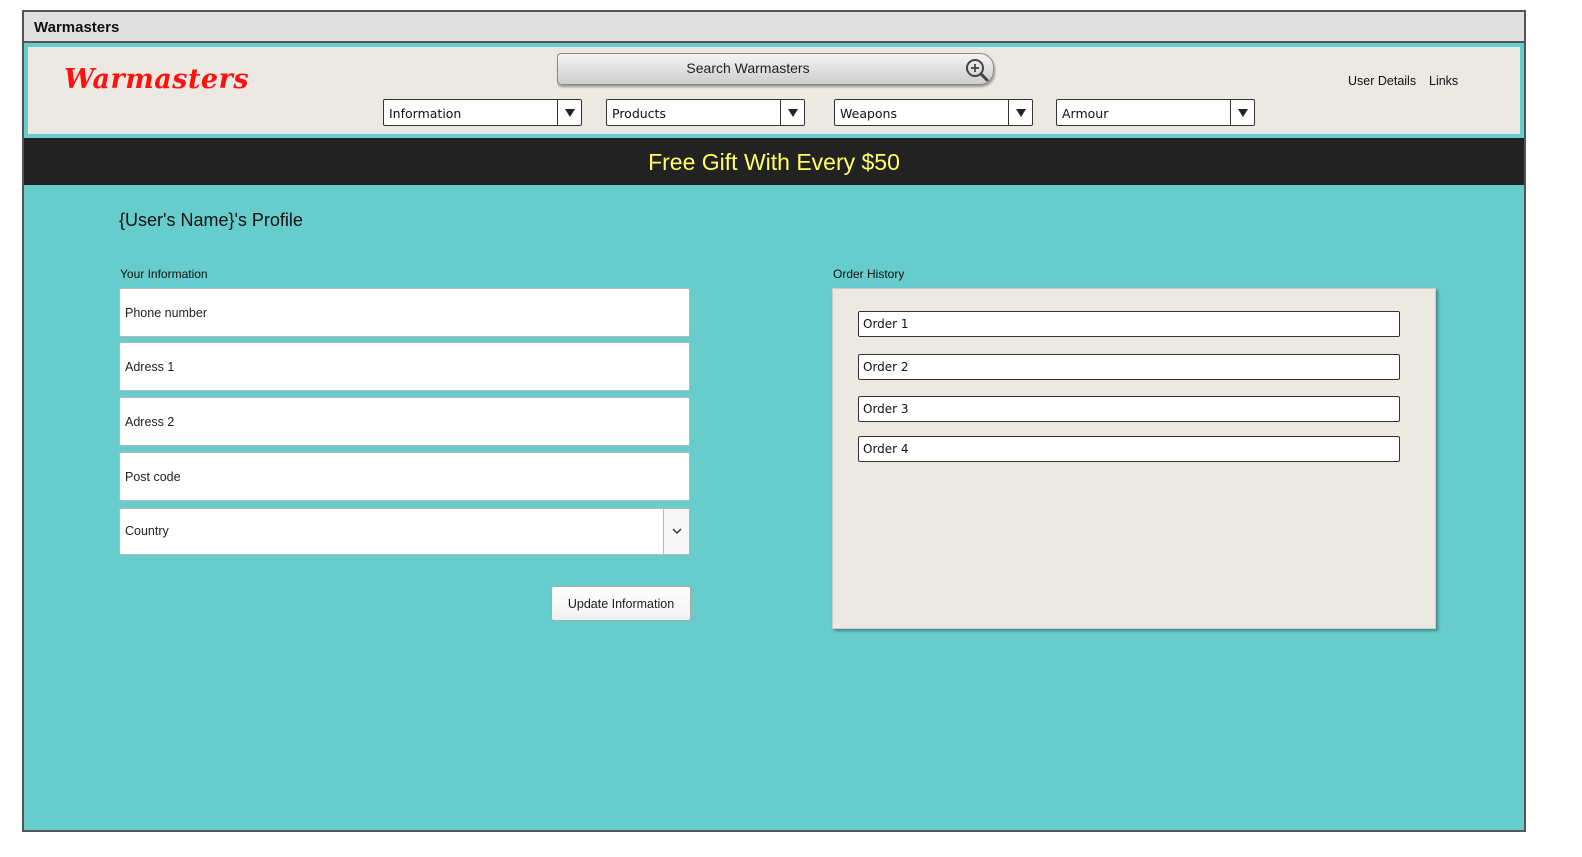 The width and height of the screenshot is (1582, 857). I want to click on user-details-link: User Details, so click(1382, 81).